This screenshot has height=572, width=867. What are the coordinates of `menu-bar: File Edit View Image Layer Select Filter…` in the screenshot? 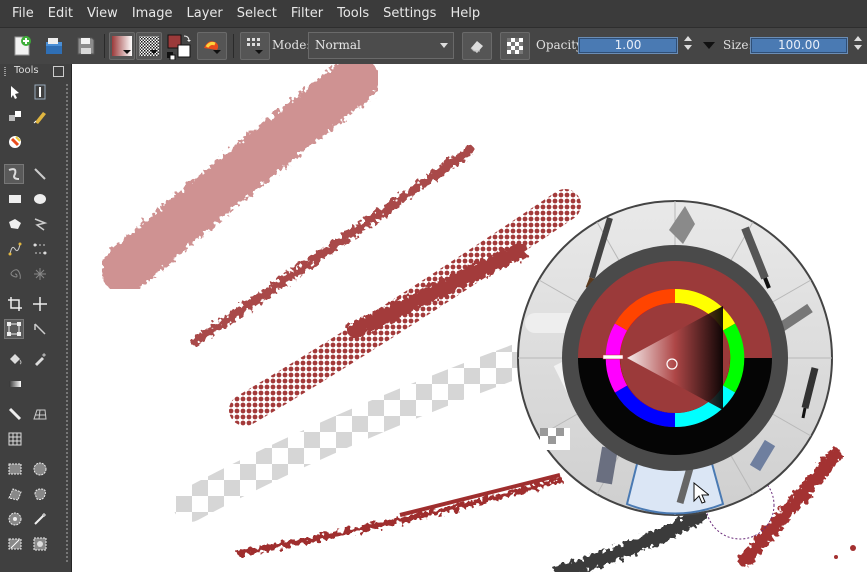 It's located at (433, 13).